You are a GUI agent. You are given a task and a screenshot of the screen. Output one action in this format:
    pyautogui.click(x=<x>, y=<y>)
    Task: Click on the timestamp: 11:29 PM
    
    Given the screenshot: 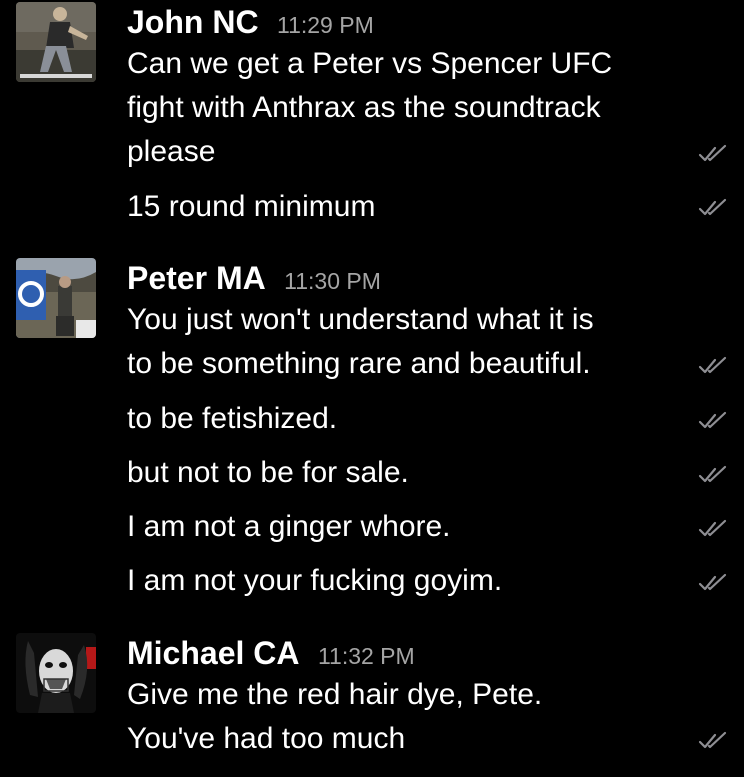 What is the action you would take?
    pyautogui.click(x=325, y=25)
    